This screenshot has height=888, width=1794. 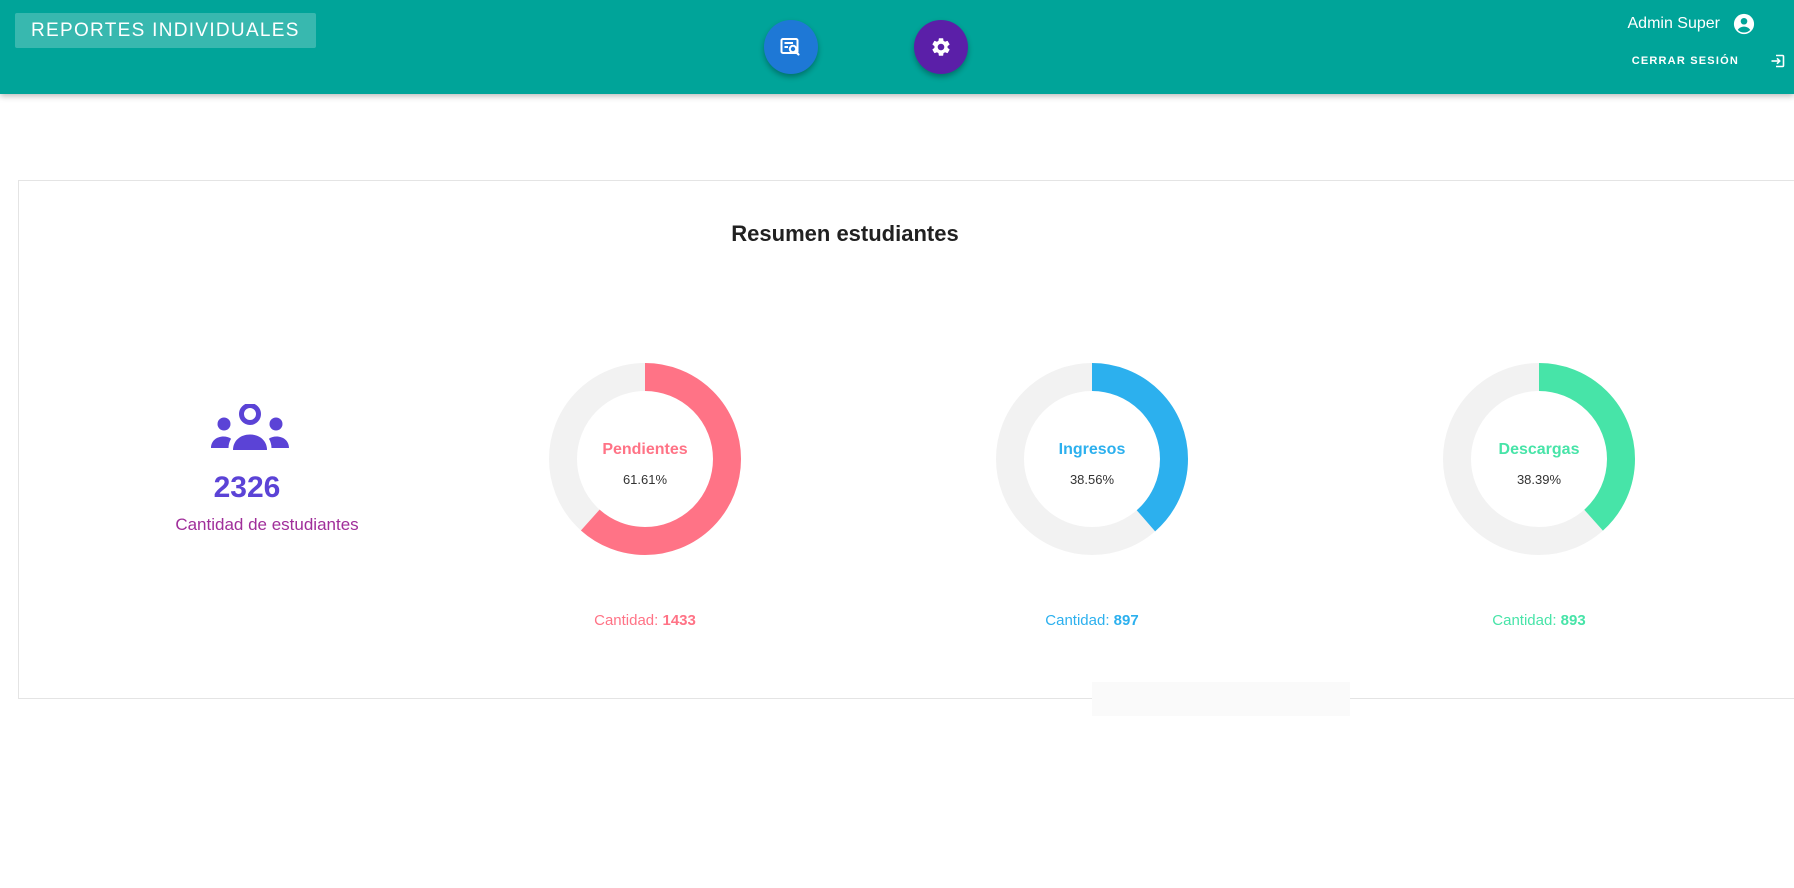 I want to click on empty-overlay, so click(x=1221, y=699).